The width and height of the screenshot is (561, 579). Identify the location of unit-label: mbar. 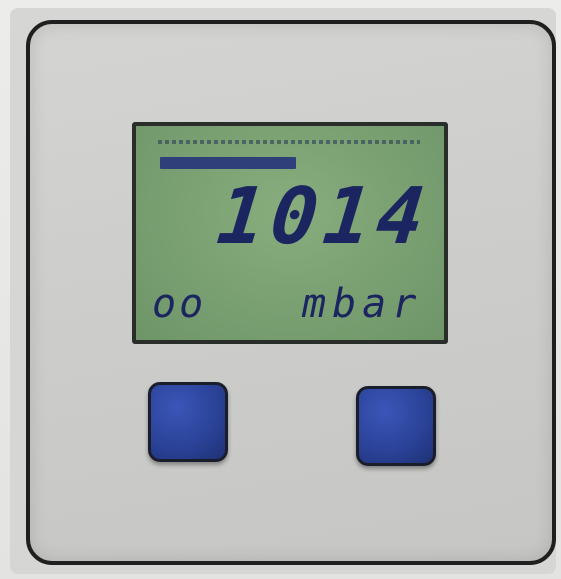
(362, 304).